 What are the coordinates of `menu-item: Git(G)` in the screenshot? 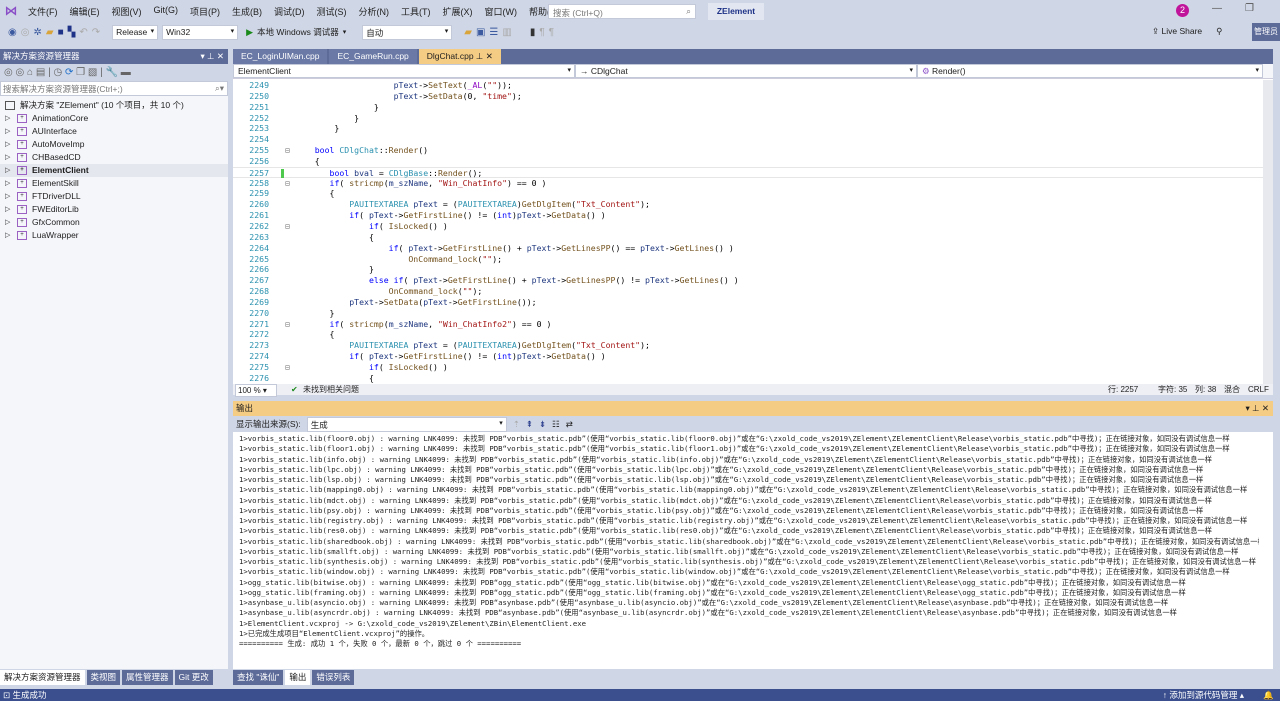 It's located at (166, 11).